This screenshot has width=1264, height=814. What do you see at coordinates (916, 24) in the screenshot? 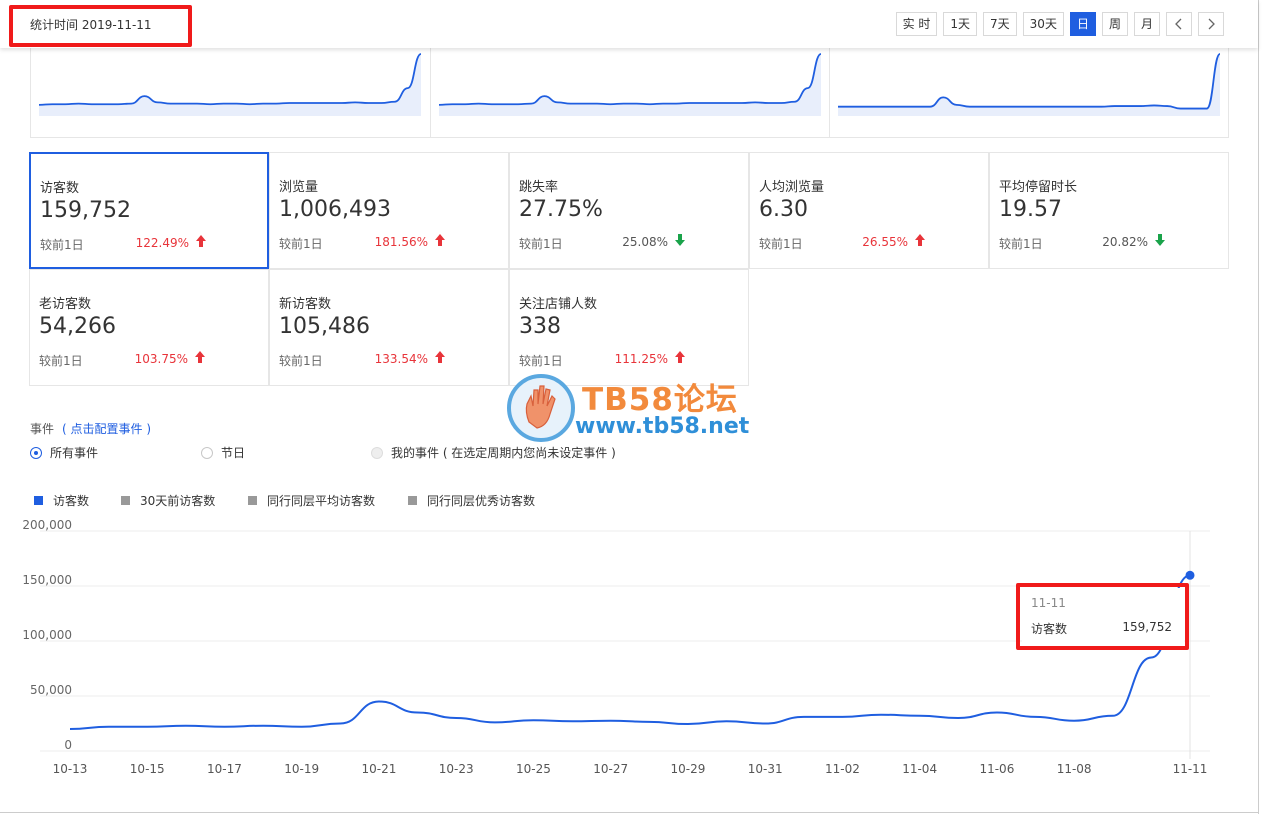
I see `period-realtime-button: 实 时` at bounding box center [916, 24].